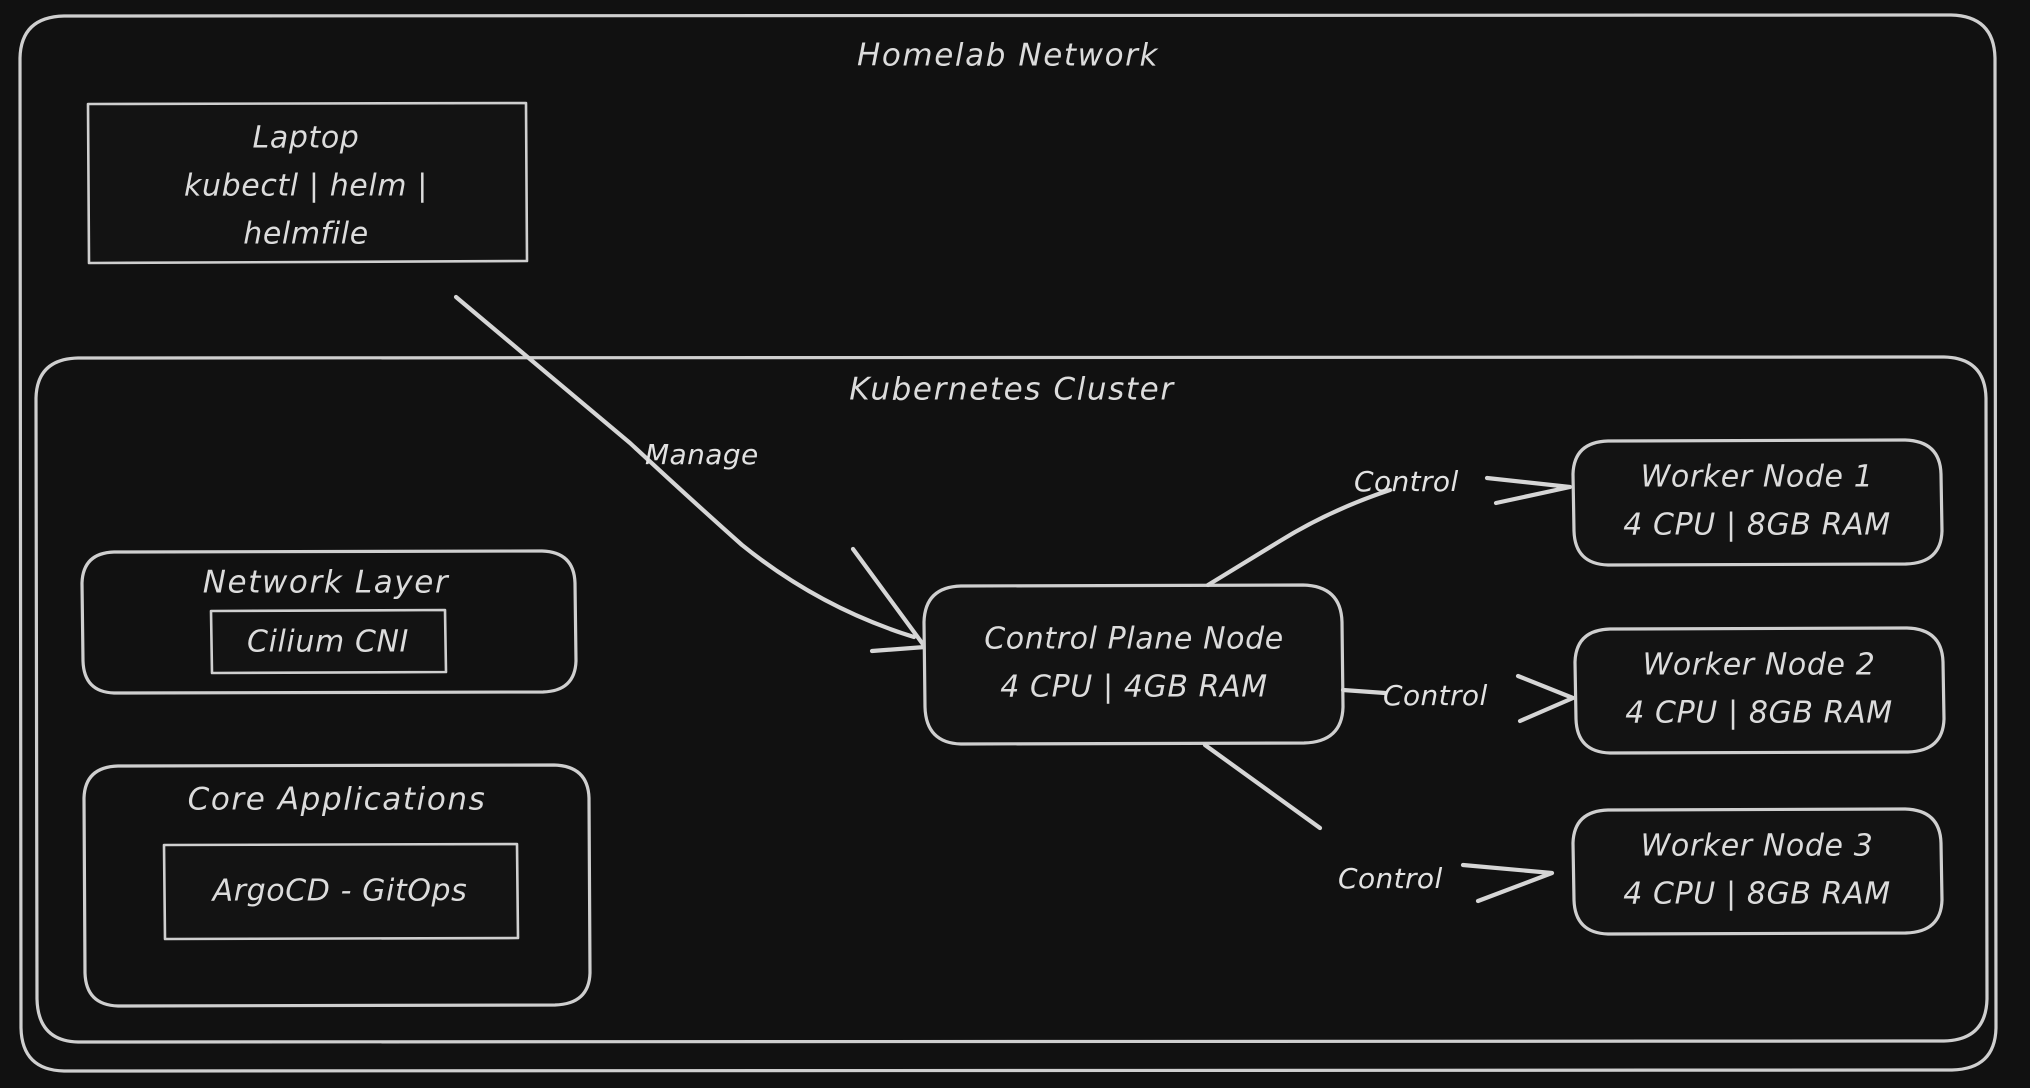 The image size is (2030, 1088). I want to click on control3-edge-label: Control, so click(1390, 878).